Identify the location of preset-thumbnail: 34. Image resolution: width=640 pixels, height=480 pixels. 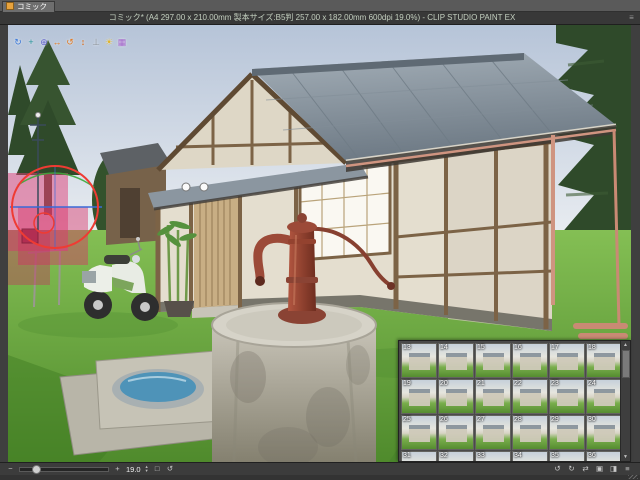
(530, 456).